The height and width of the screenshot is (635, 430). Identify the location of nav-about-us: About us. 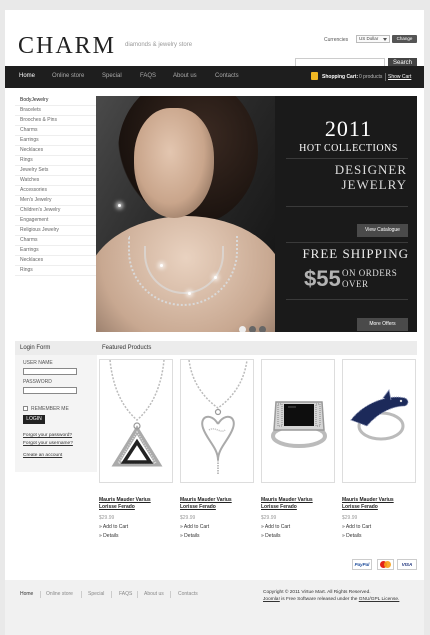
(185, 76).